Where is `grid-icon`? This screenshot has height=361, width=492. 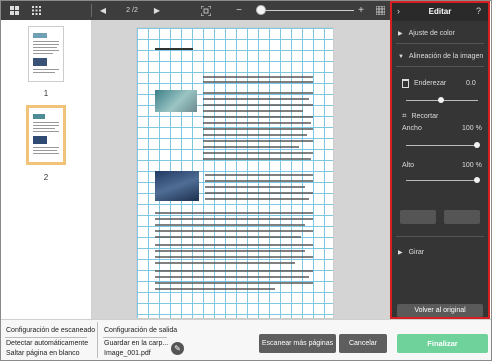 grid-icon is located at coordinates (380, 10).